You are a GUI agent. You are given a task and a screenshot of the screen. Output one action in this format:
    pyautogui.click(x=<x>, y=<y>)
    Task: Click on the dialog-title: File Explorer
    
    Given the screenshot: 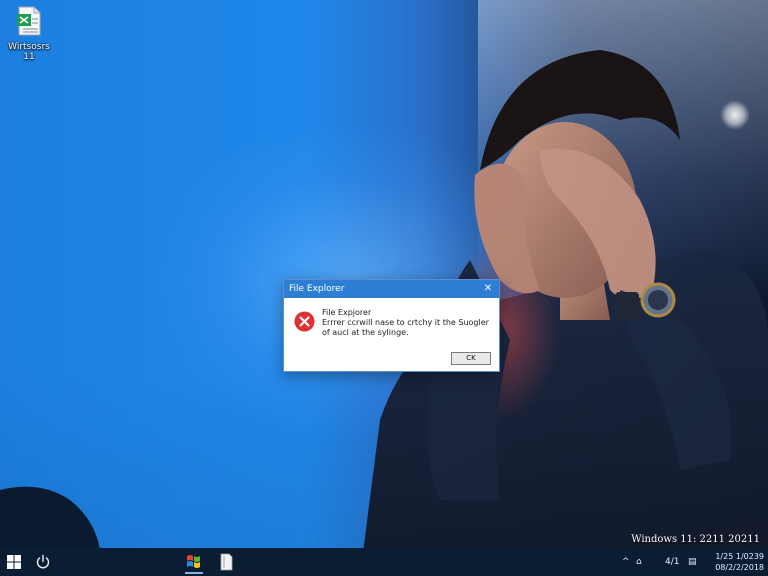 What is the action you would take?
    pyautogui.click(x=317, y=289)
    